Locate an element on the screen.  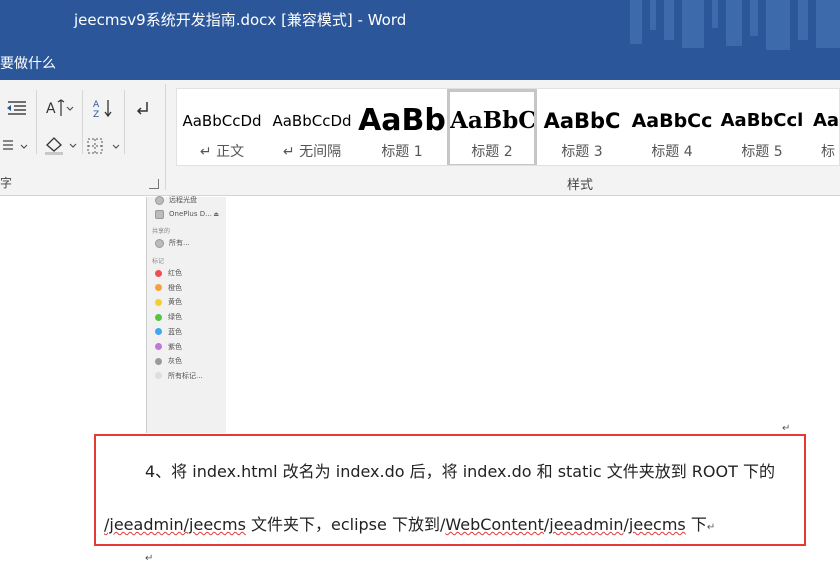
finder-tag-item: 橙色 is located at coordinates (168, 288).